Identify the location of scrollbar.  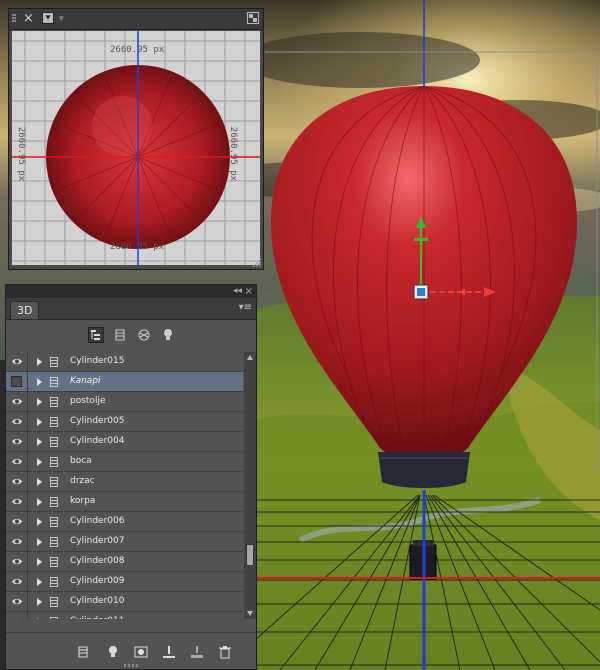
(250, 485).